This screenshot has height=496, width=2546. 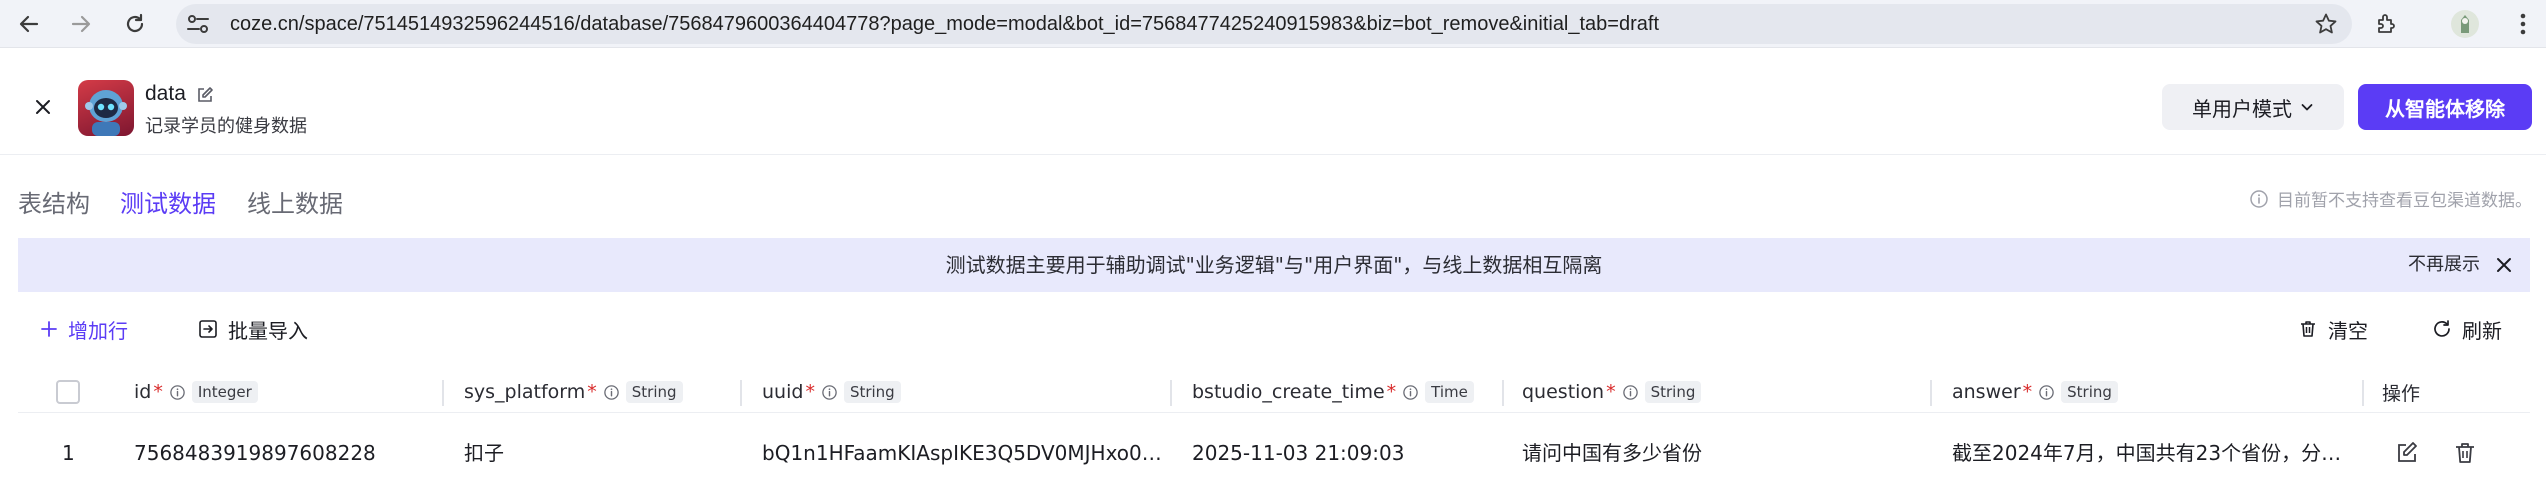 What do you see at coordinates (268, 330) in the screenshot?
I see `bulk-import-label: 批量导入` at bounding box center [268, 330].